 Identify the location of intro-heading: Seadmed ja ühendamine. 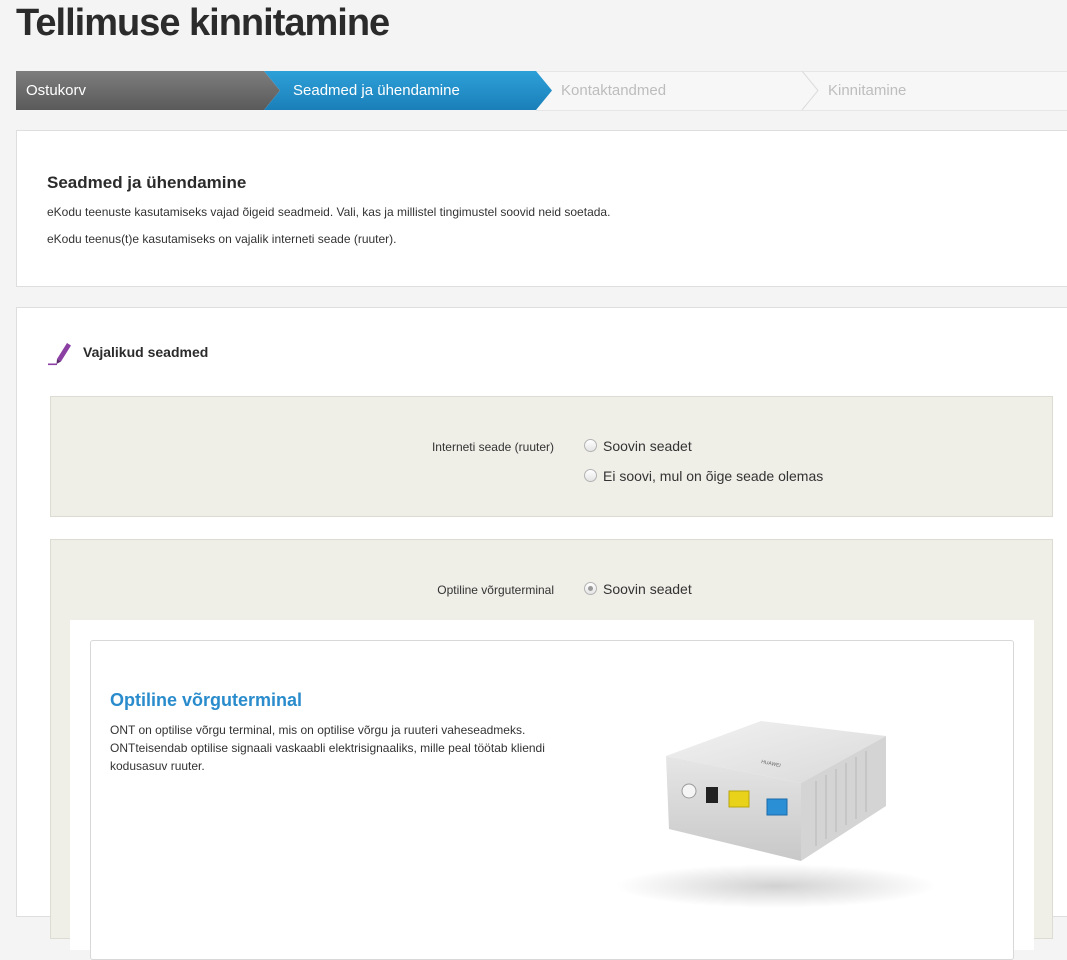
(147, 182).